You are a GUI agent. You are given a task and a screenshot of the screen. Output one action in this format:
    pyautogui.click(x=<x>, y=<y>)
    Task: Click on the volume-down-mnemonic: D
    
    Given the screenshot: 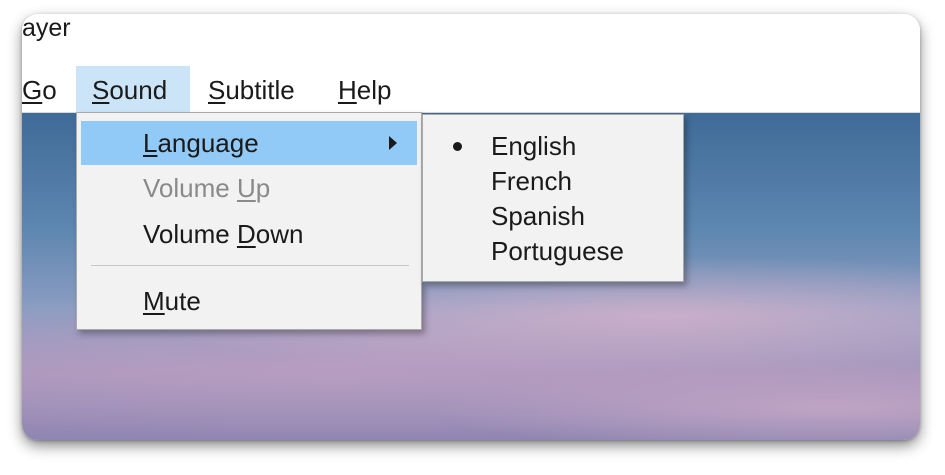 What is the action you would take?
    pyautogui.click(x=246, y=234)
    